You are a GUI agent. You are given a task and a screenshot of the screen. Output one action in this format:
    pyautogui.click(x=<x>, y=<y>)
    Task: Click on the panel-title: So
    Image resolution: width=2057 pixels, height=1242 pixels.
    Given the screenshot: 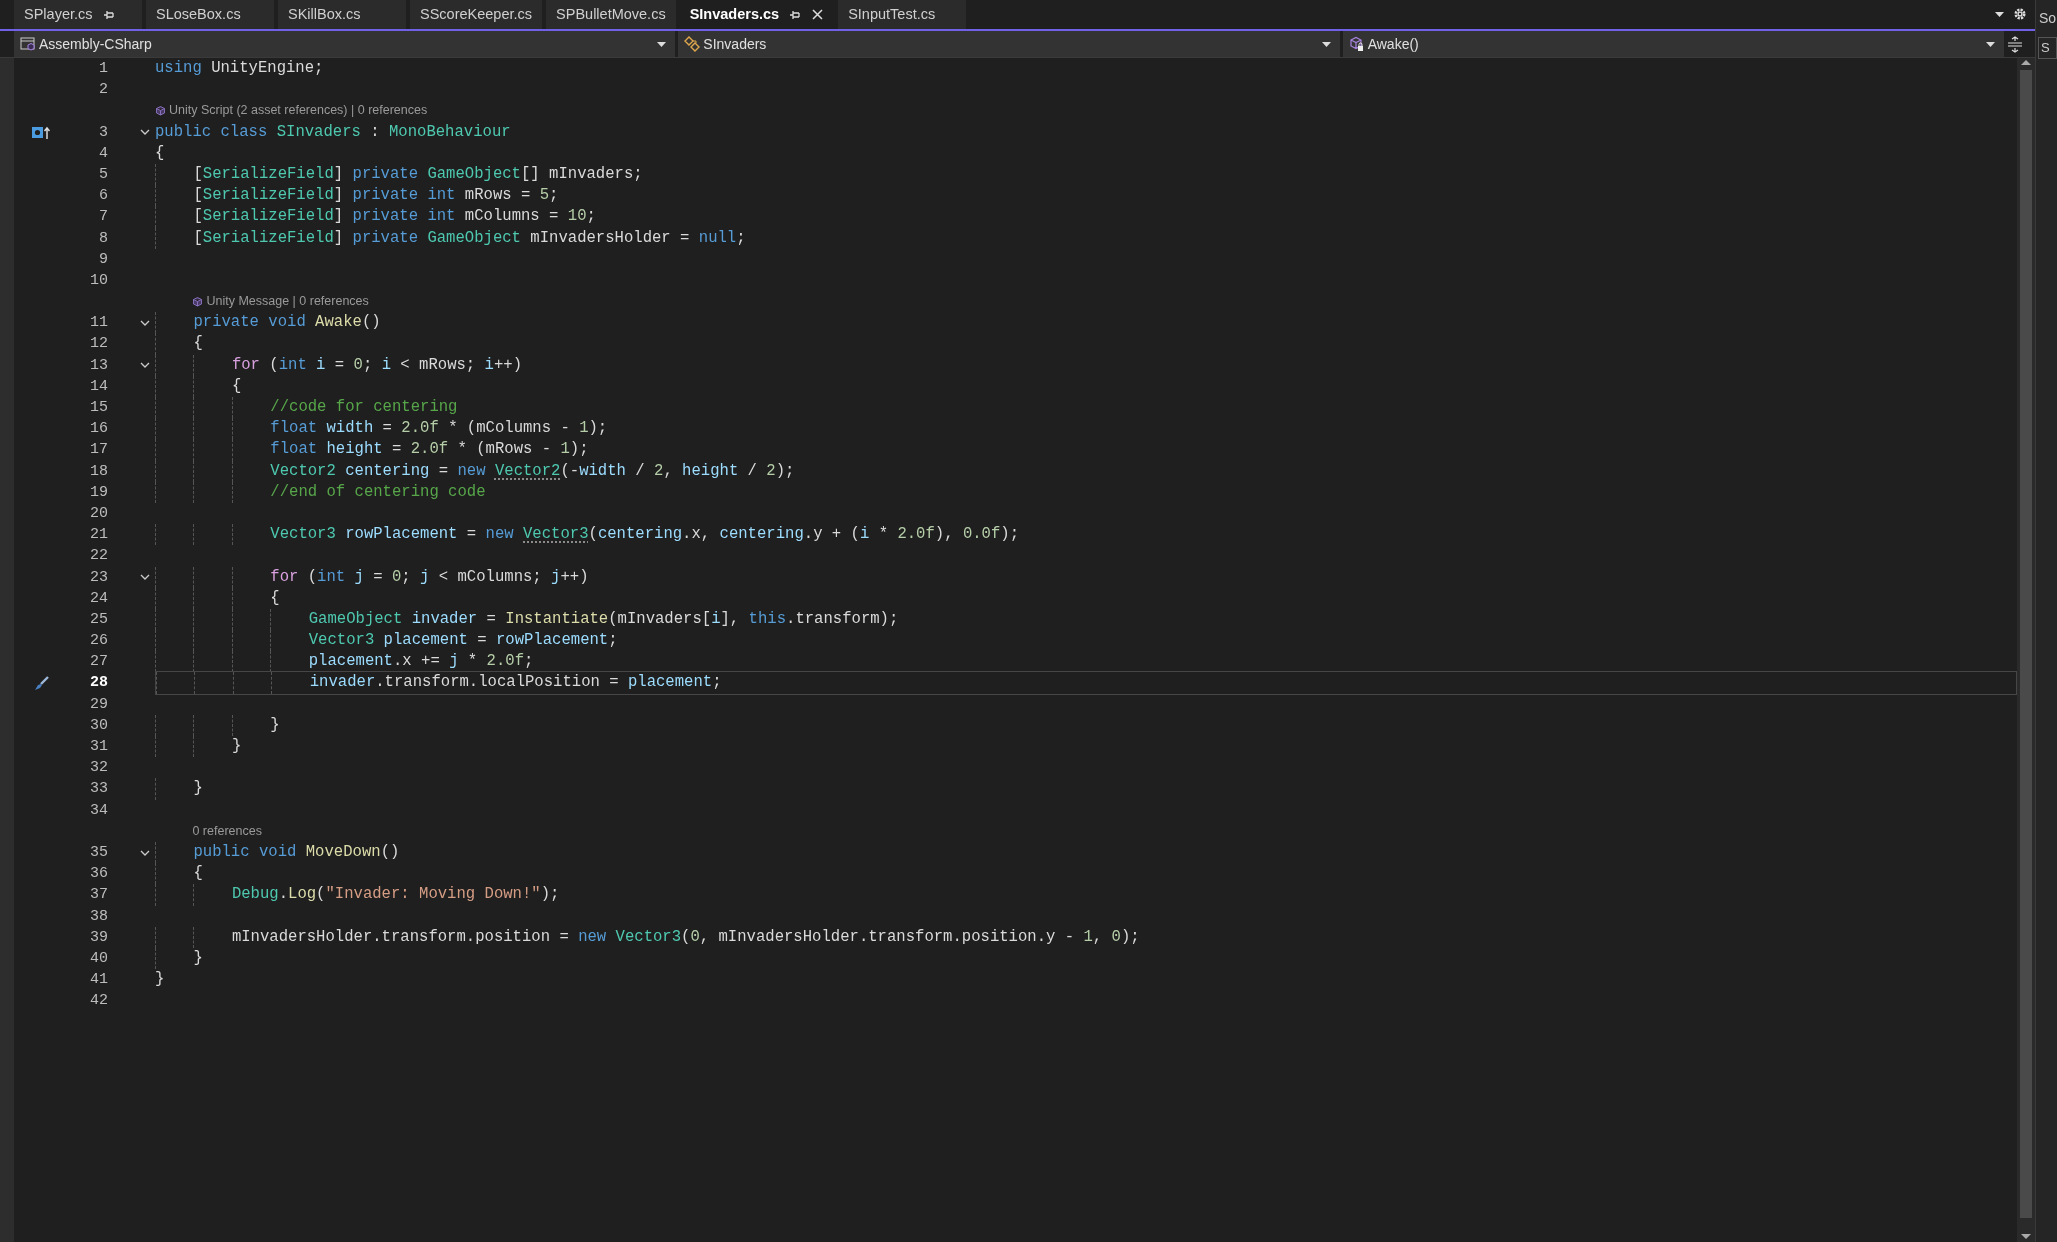 What is the action you would take?
    pyautogui.click(x=2047, y=18)
    